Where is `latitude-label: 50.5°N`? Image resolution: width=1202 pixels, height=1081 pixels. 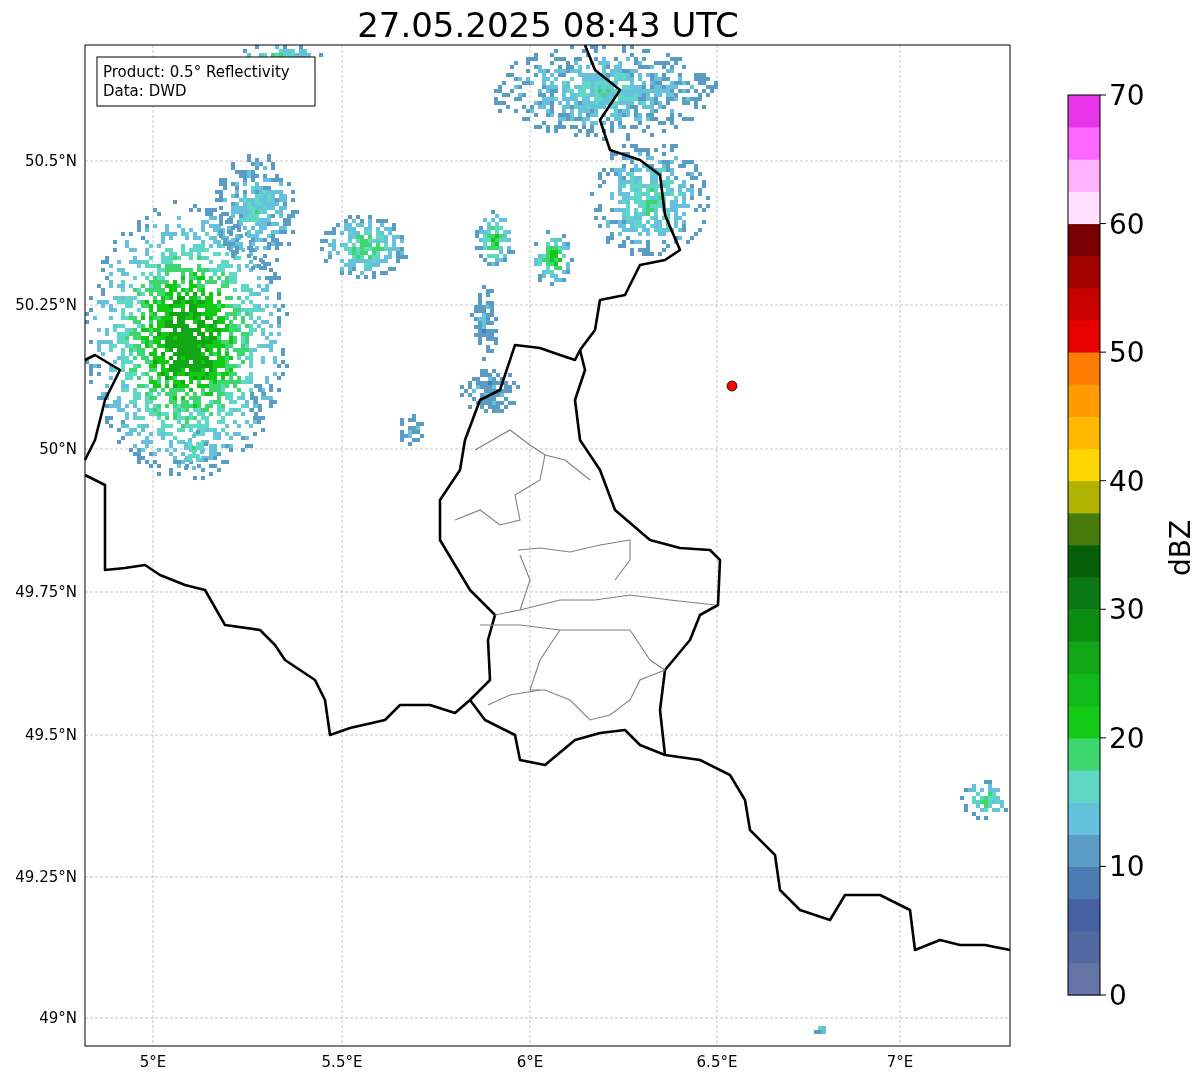 latitude-label: 50.5°N is located at coordinates (50, 161).